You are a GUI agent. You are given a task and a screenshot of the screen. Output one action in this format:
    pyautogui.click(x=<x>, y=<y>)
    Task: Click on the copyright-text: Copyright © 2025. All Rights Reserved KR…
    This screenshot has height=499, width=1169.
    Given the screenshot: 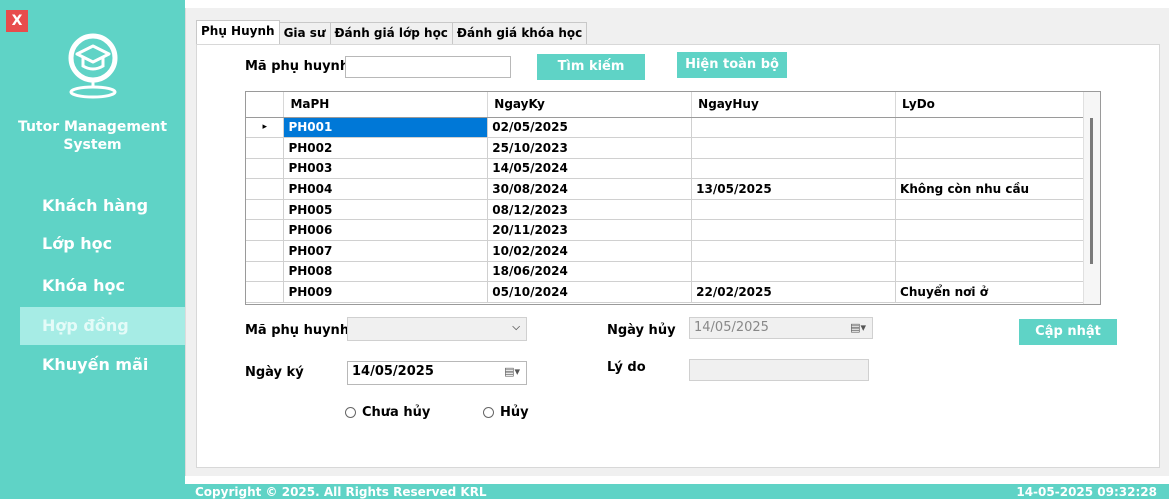 What is the action you would take?
    pyautogui.click(x=341, y=492)
    